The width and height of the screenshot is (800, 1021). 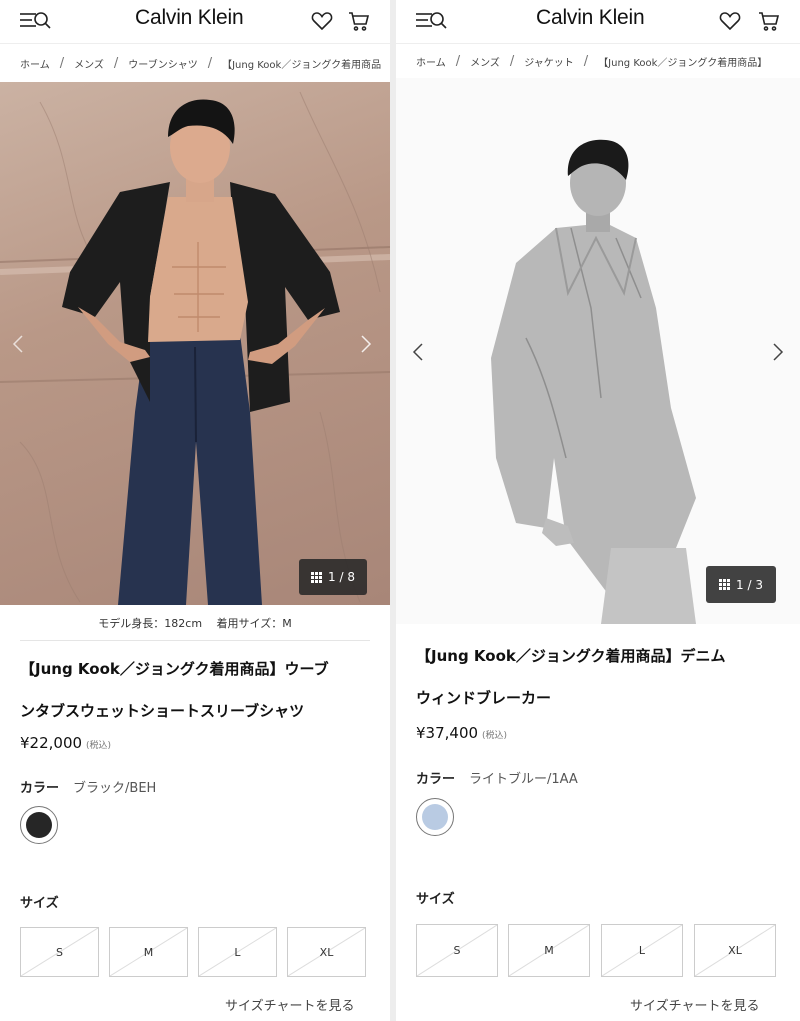 What do you see at coordinates (162, 711) in the screenshot?
I see `product-name-line: ンタブスウェットショートスリーブシャツ` at bounding box center [162, 711].